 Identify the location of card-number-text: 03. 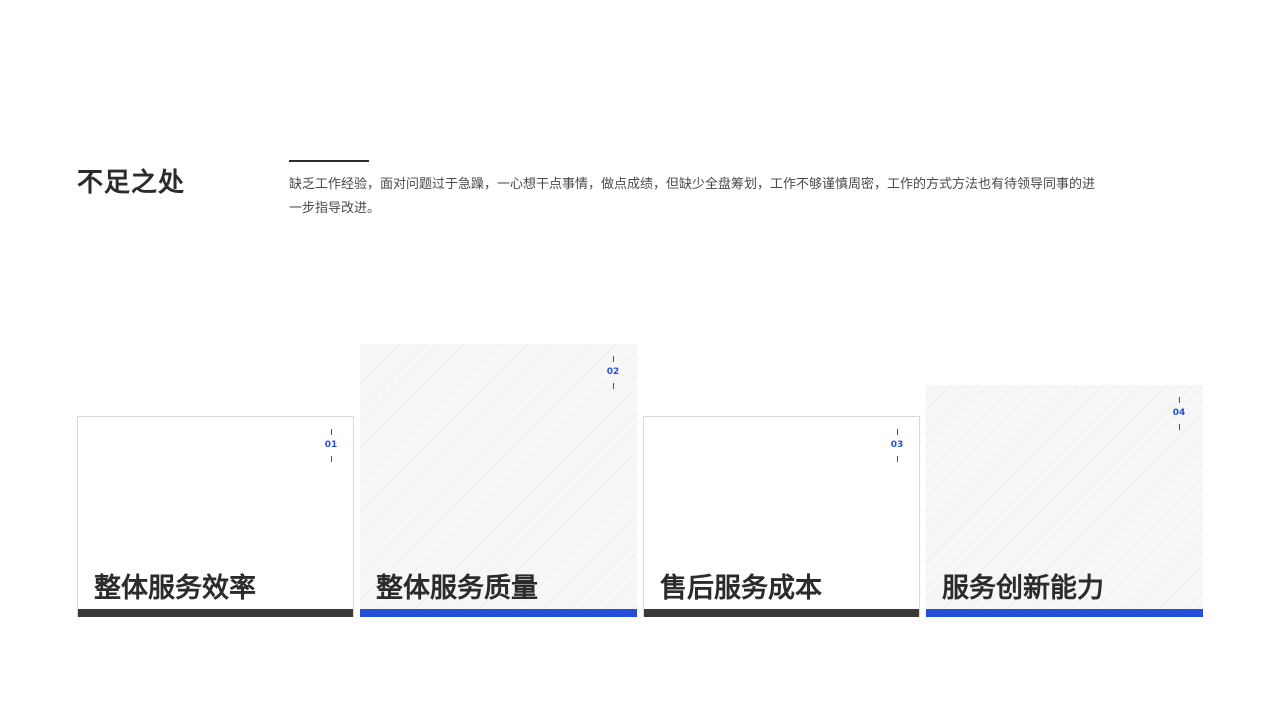
(897, 445).